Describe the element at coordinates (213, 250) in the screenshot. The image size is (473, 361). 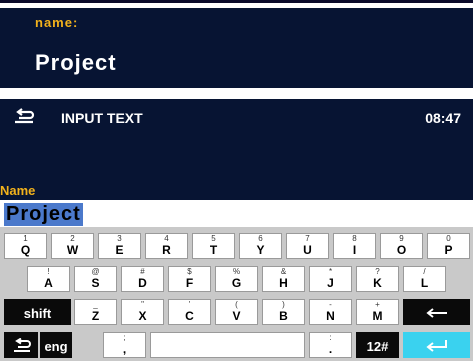
I see `key-primary-label: T` at that location.